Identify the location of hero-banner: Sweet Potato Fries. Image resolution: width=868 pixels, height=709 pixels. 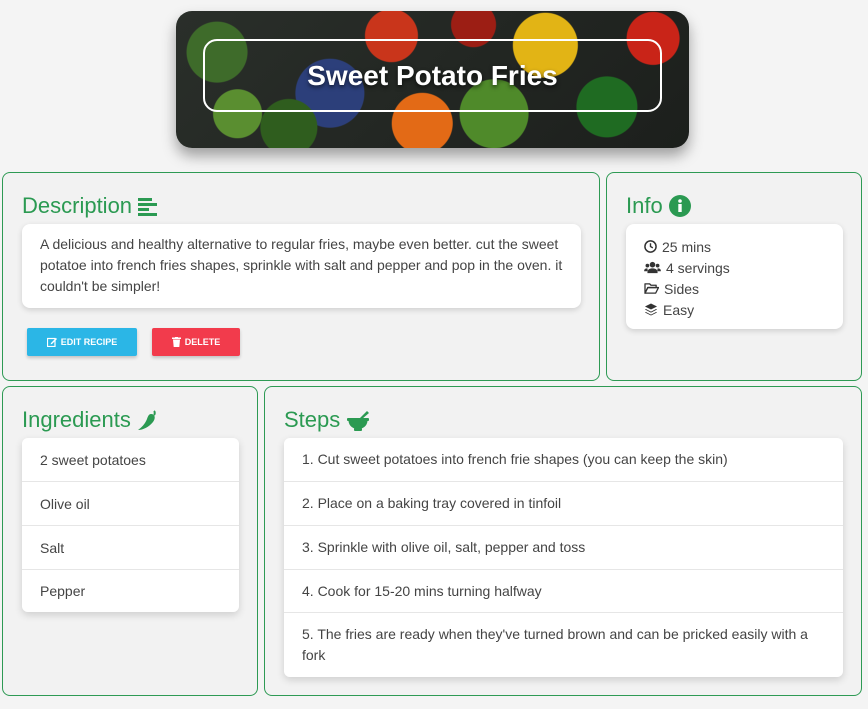
(432, 79).